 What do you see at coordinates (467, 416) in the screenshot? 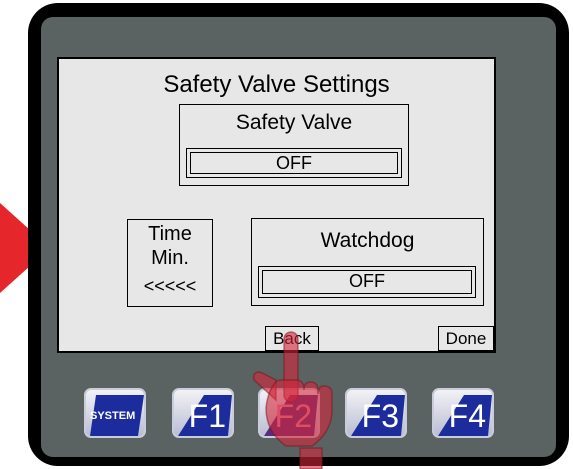
I see `f4-key-label: F4` at bounding box center [467, 416].